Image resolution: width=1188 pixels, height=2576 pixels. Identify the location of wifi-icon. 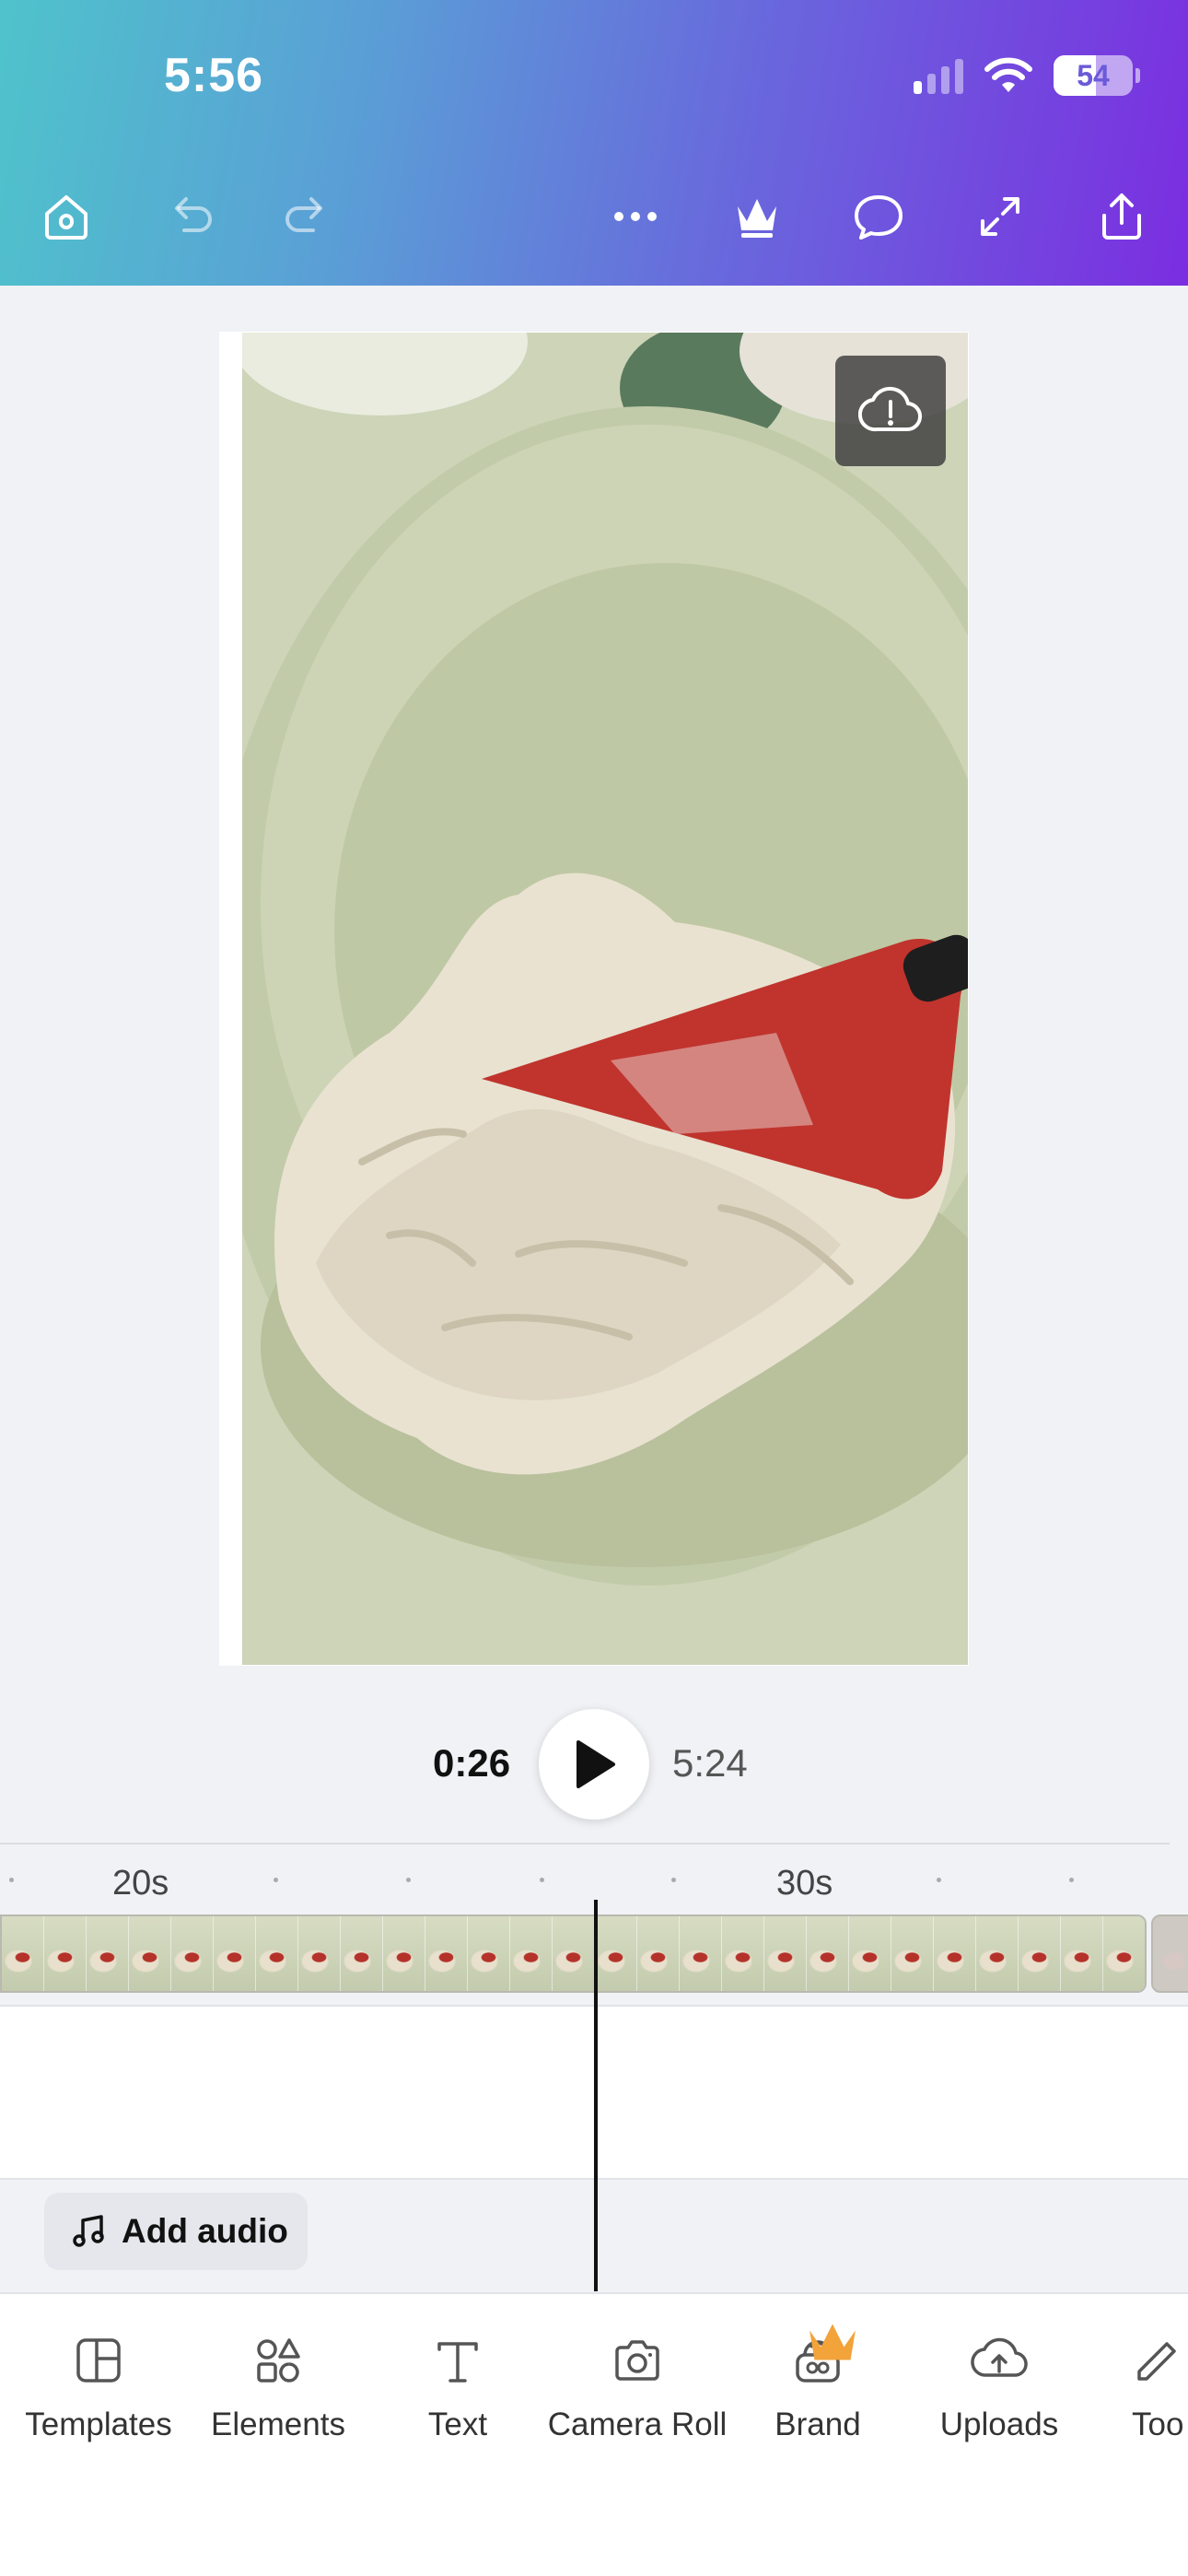
(1008, 74).